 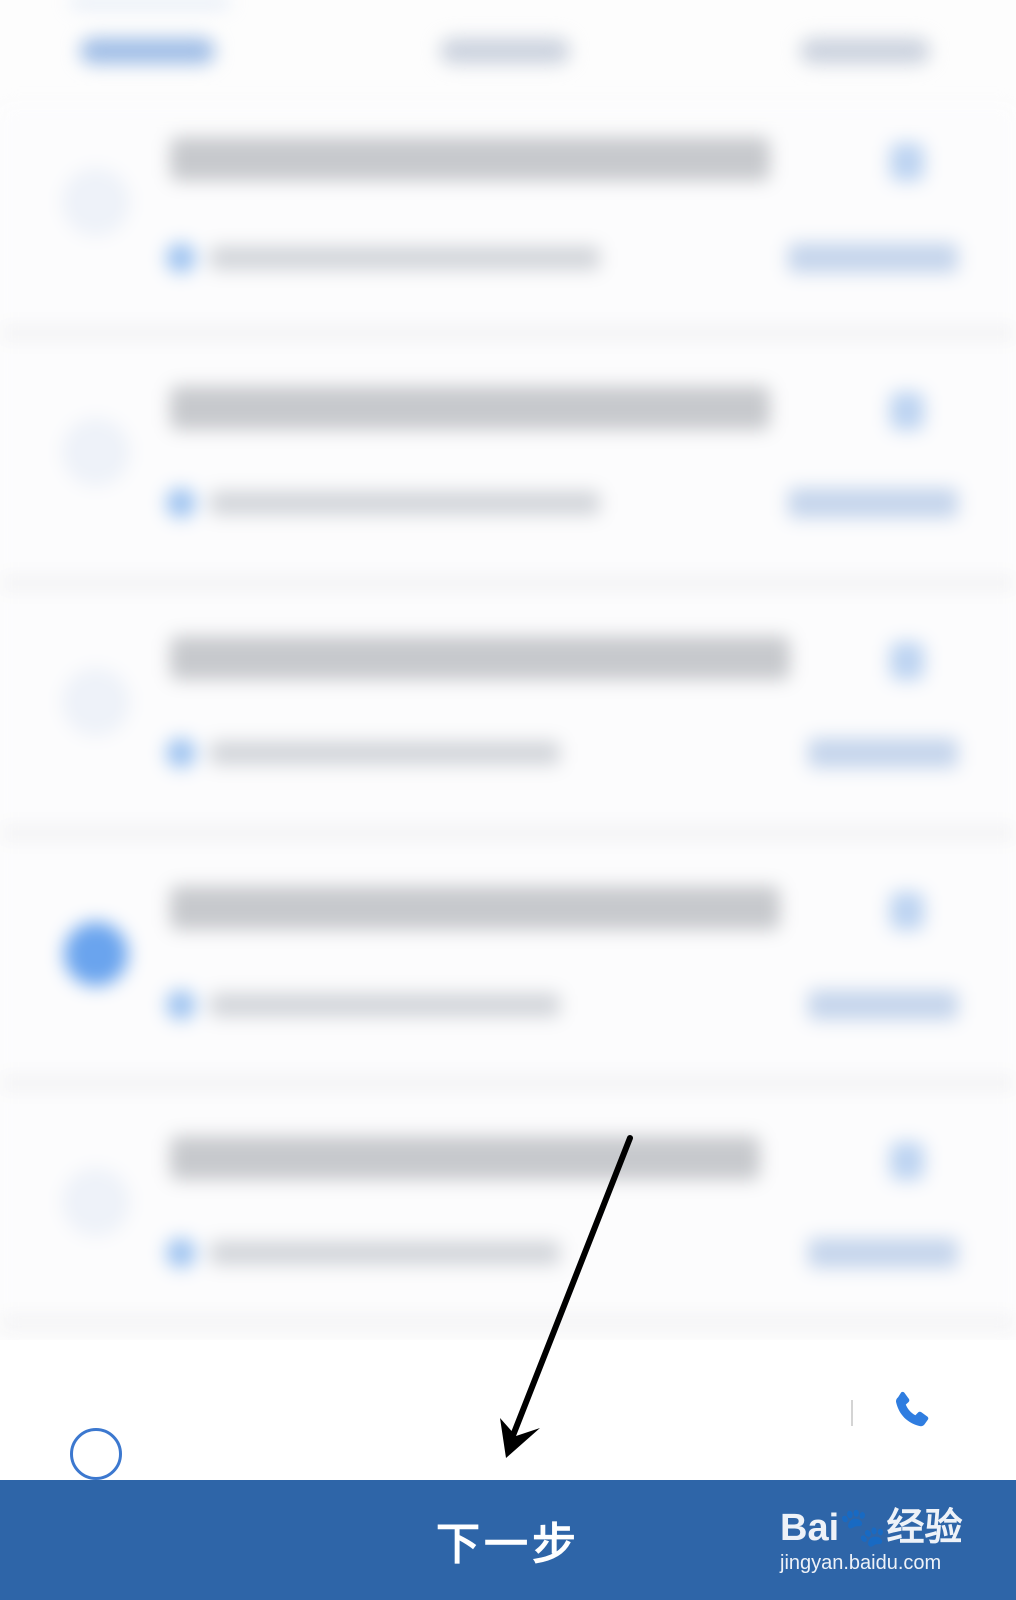 What do you see at coordinates (861, 1563) in the screenshot?
I see `watermark-url: jingyan.baidu.com` at bounding box center [861, 1563].